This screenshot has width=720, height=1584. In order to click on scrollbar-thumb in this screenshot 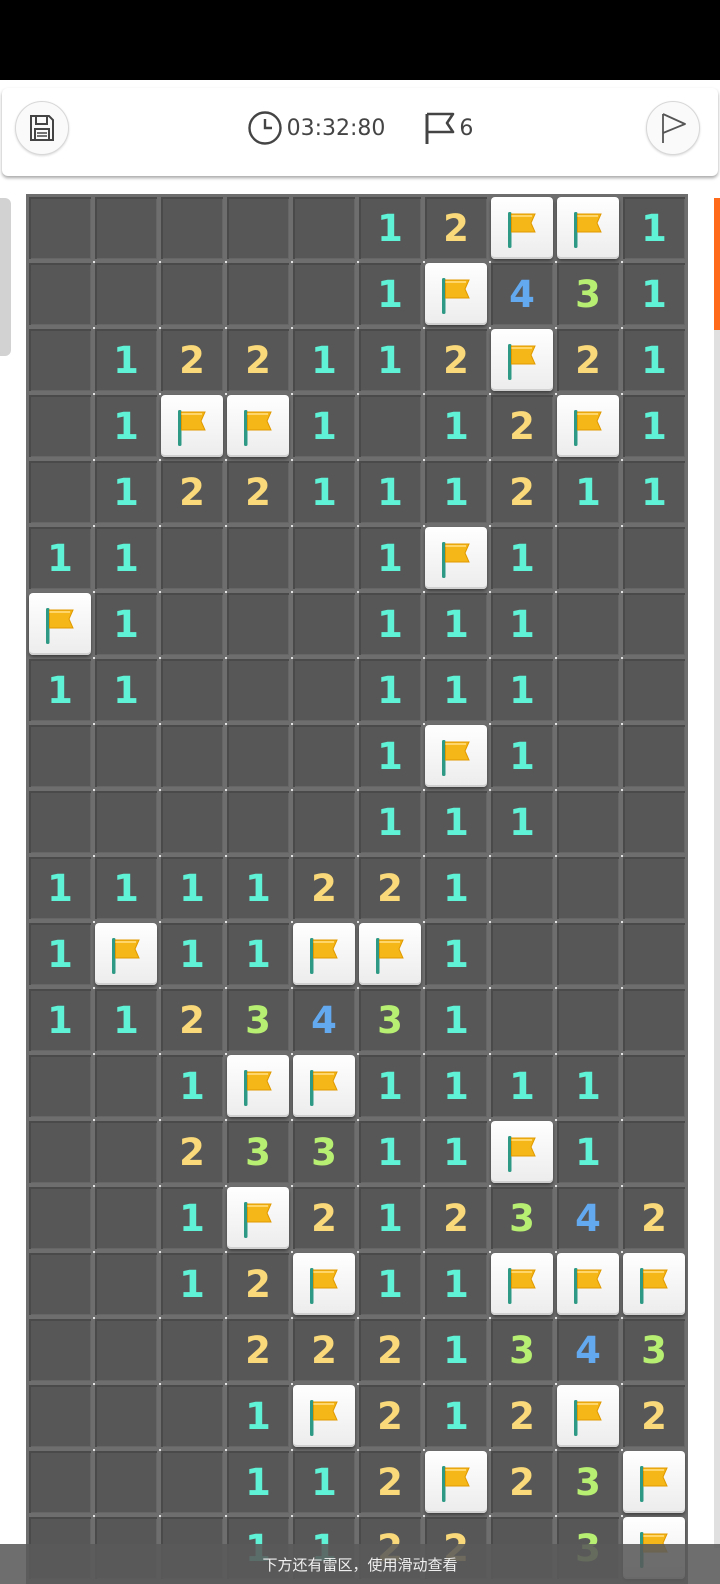, I will do `click(717, 264)`.